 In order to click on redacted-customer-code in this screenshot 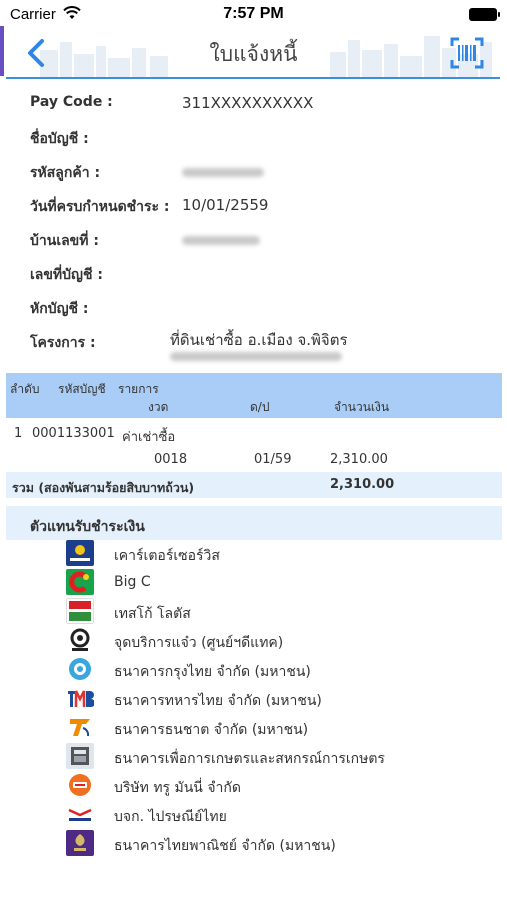, I will do `click(223, 172)`.